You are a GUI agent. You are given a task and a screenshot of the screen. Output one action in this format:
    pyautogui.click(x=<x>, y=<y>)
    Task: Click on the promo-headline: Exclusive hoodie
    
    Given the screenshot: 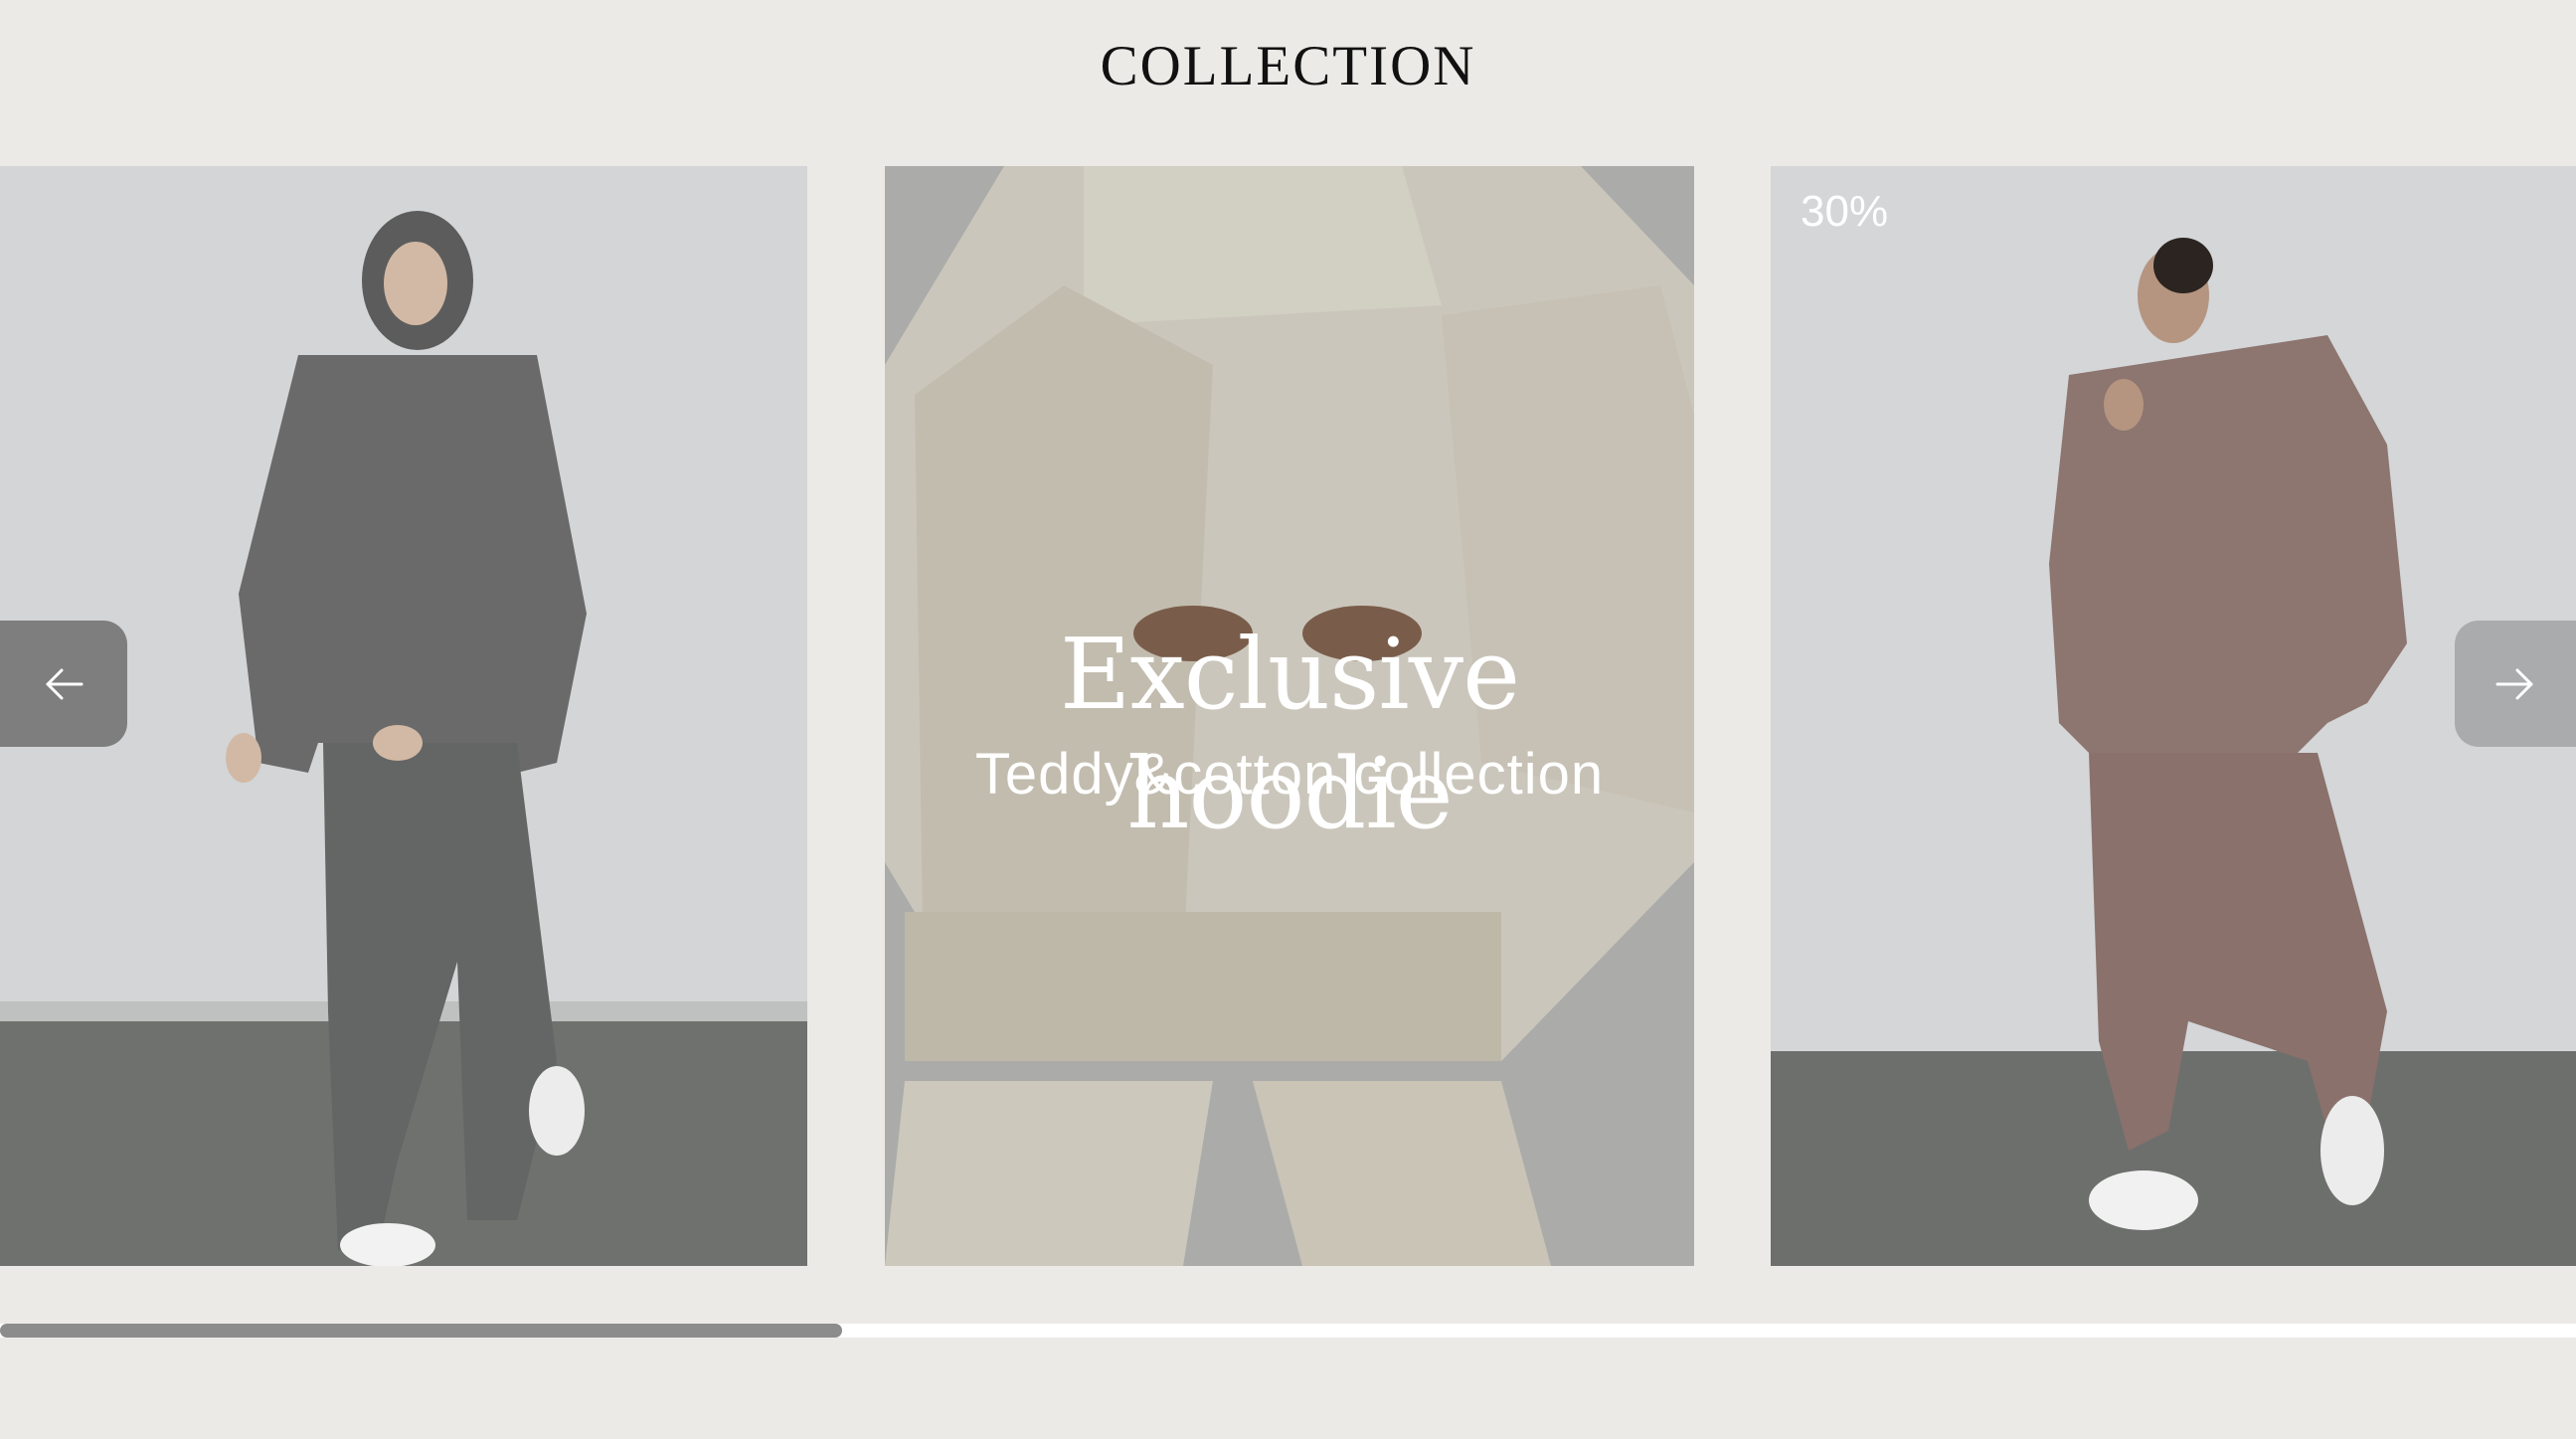 What is the action you would take?
    pyautogui.click(x=1289, y=735)
    